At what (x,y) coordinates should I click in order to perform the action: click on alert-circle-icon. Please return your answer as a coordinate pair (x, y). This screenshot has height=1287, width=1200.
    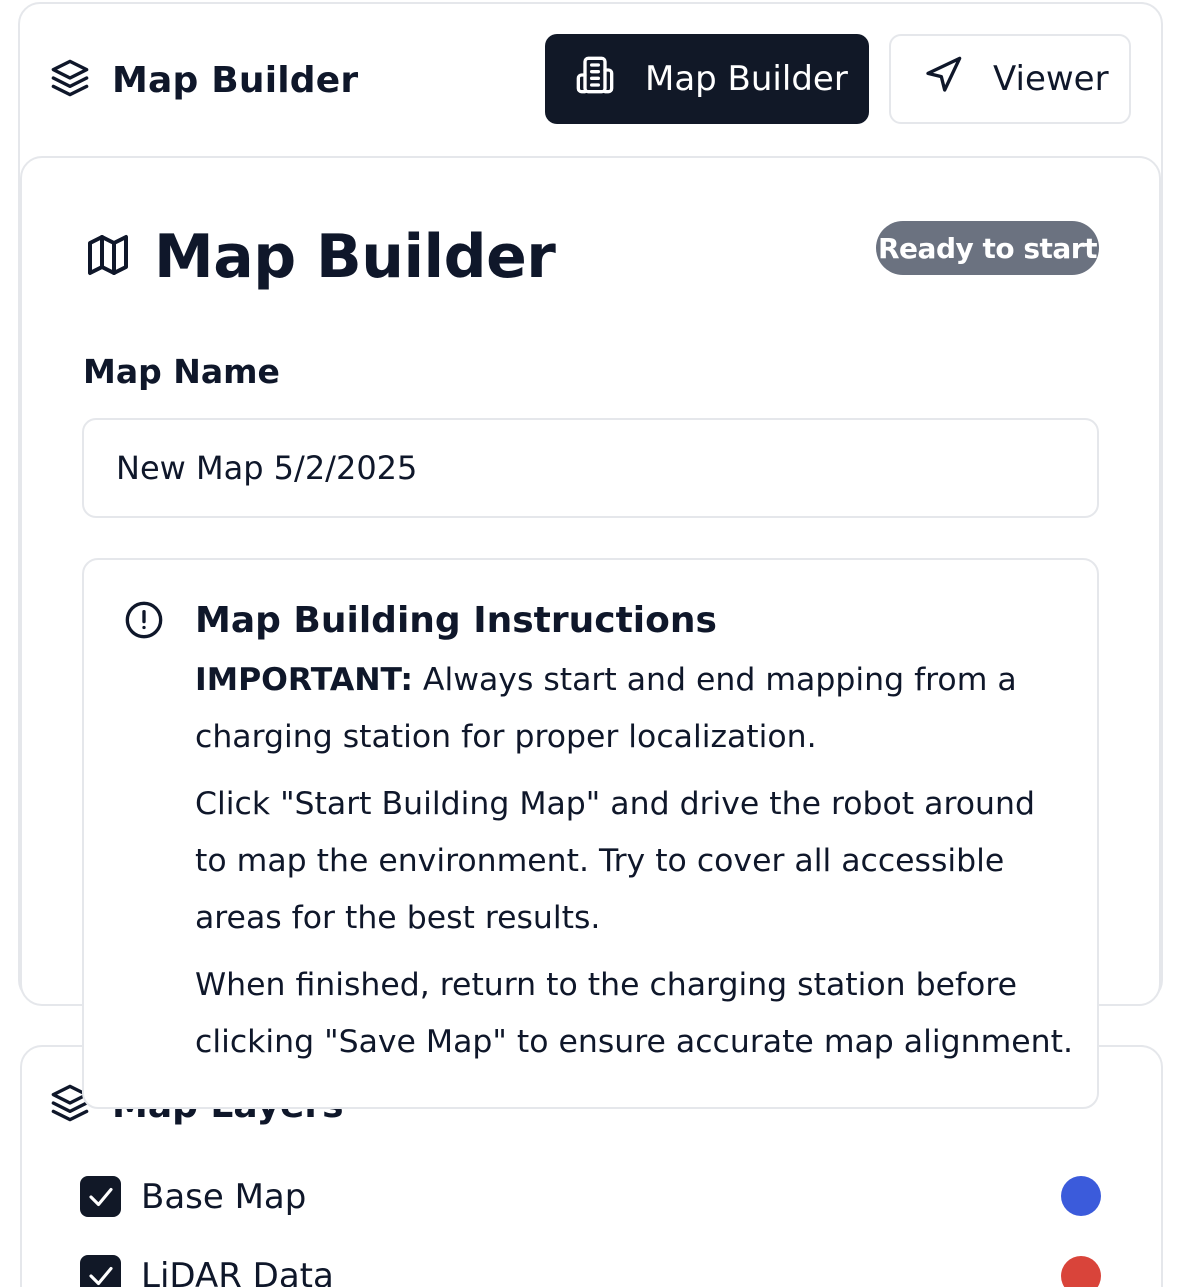
    Looking at the image, I should click on (144, 622).